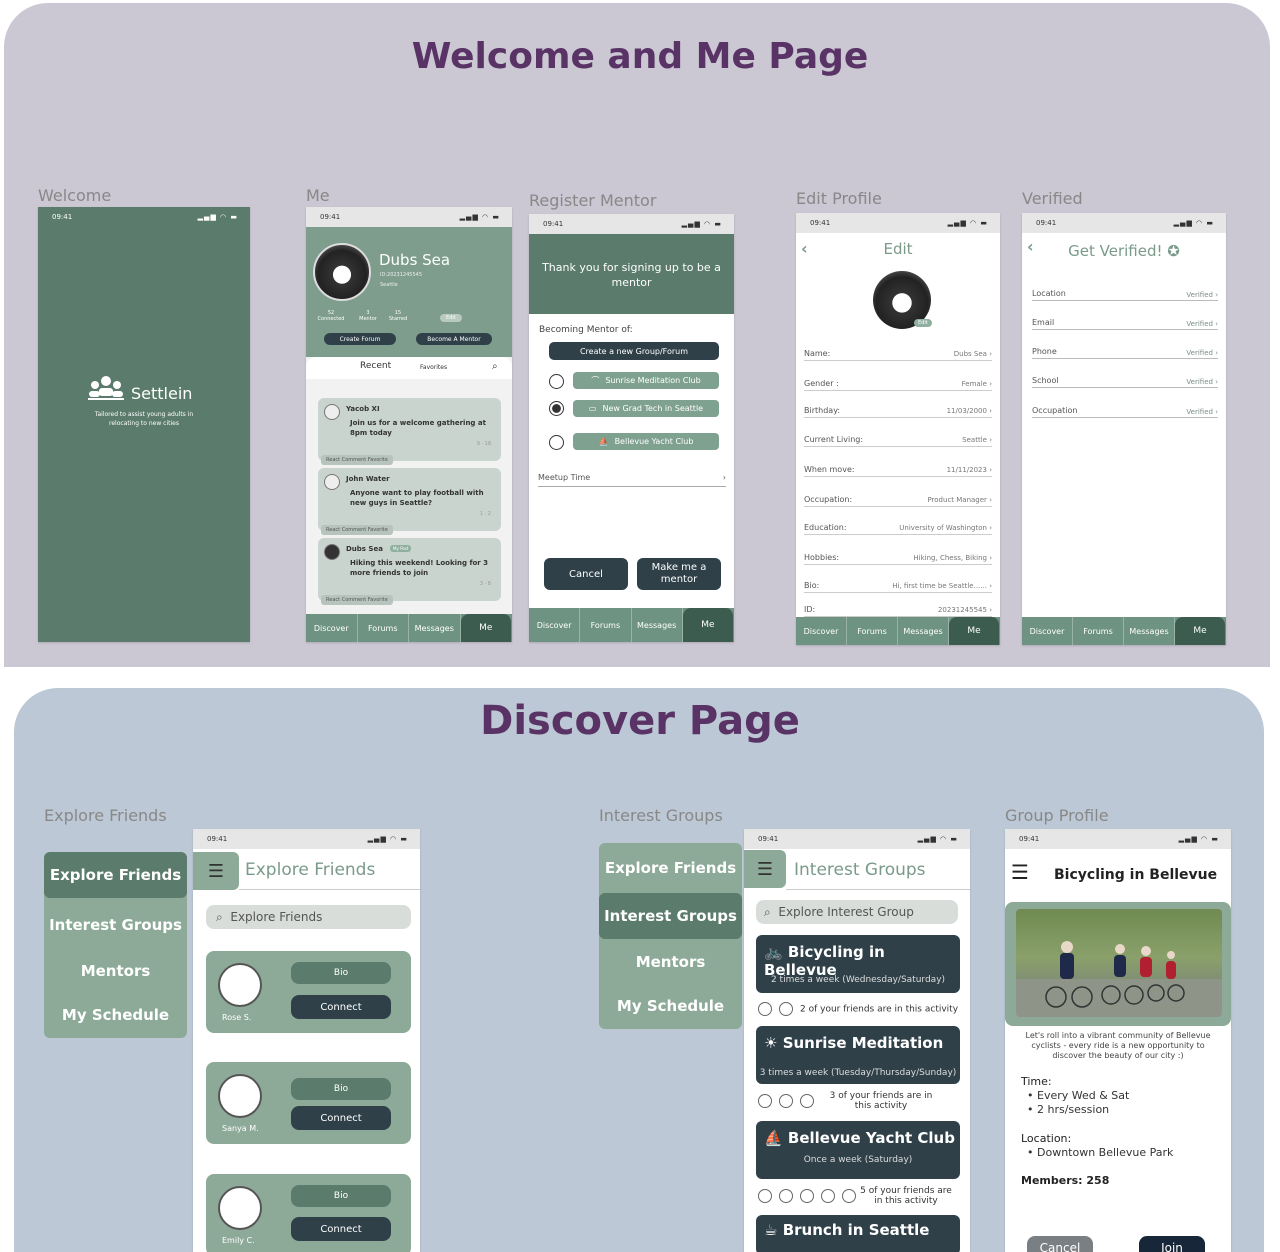 The height and width of the screenshot is (1252, 1280). Describe the element at coordinates (454, 339) in the screenshot. I see `become-mentor-button: Become A Mentor` at that location.